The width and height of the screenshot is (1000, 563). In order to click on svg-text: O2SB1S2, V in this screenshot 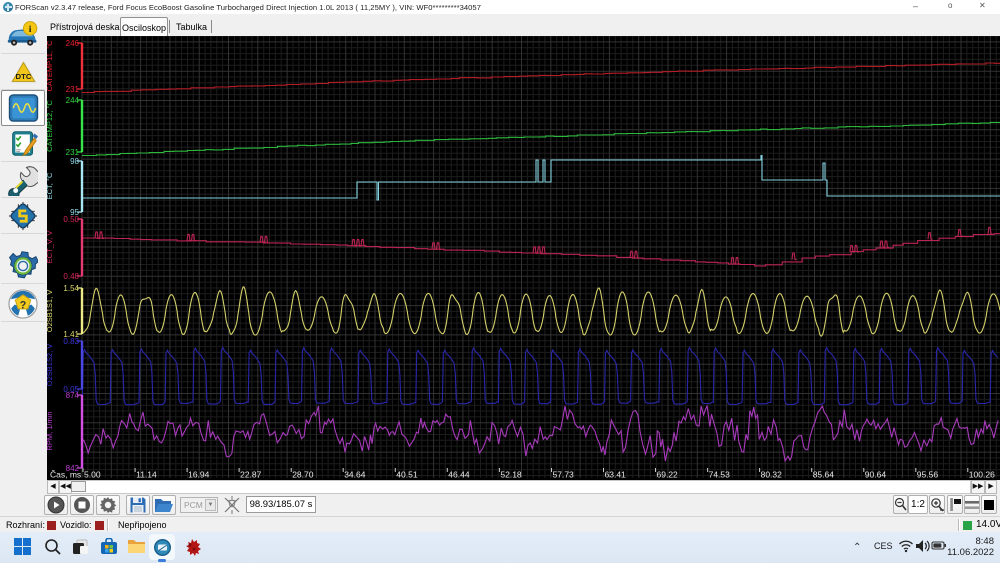, I will do `click(50, 365)`.